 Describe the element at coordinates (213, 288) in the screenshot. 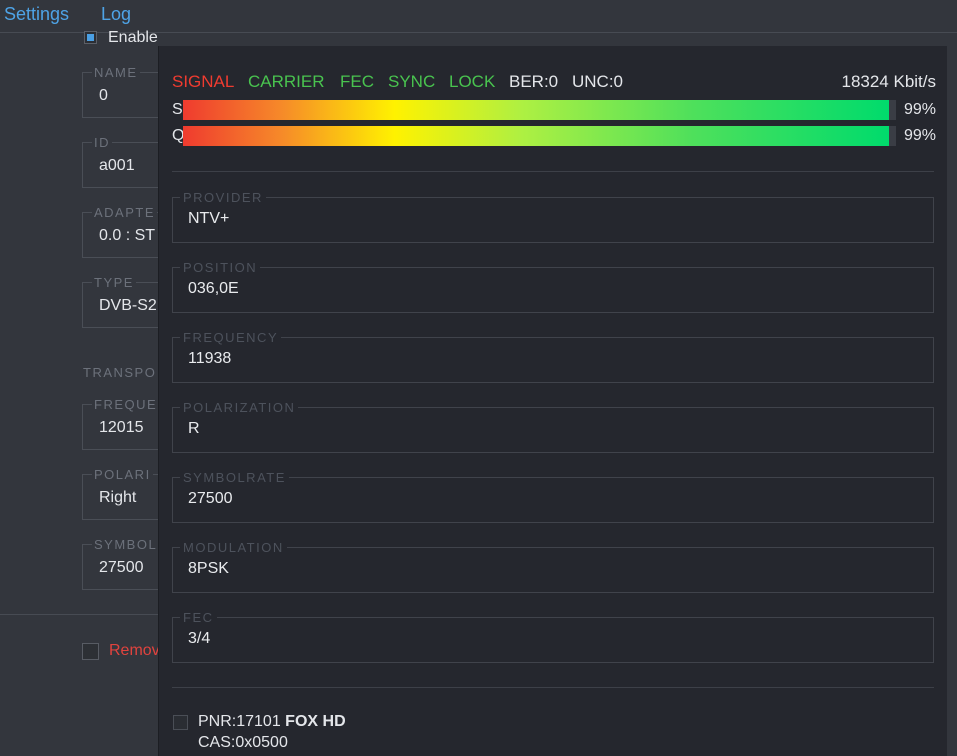

I see `position-value: 036,0E` at that location.